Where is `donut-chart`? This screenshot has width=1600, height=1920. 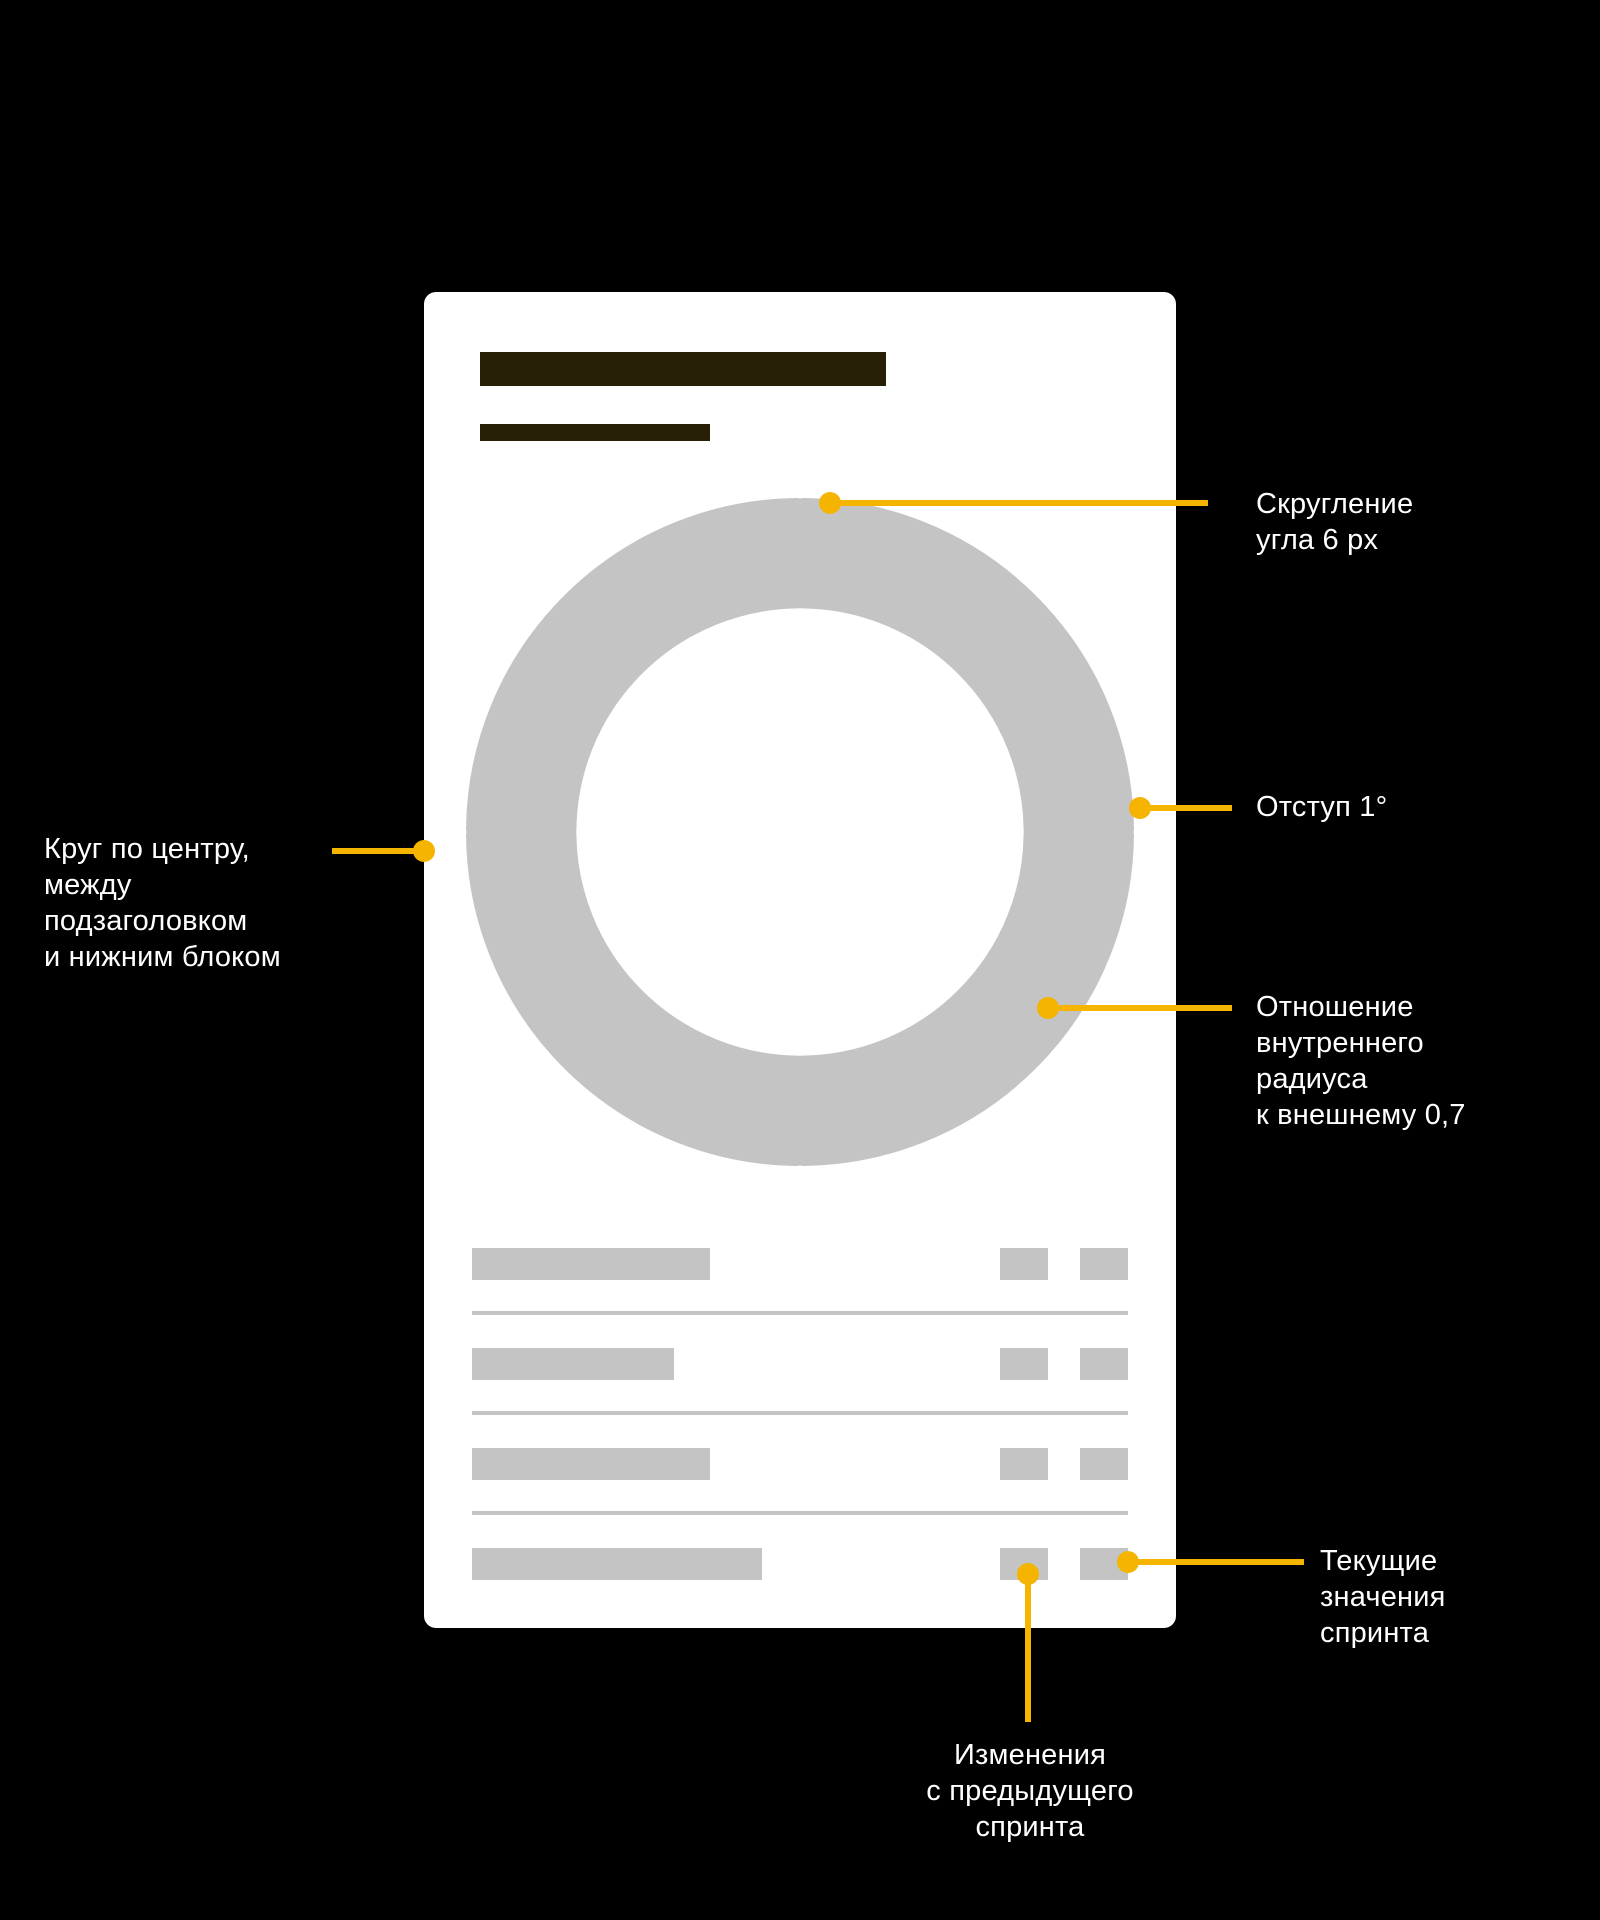 donut-chart is located at coordinates (800, 832).